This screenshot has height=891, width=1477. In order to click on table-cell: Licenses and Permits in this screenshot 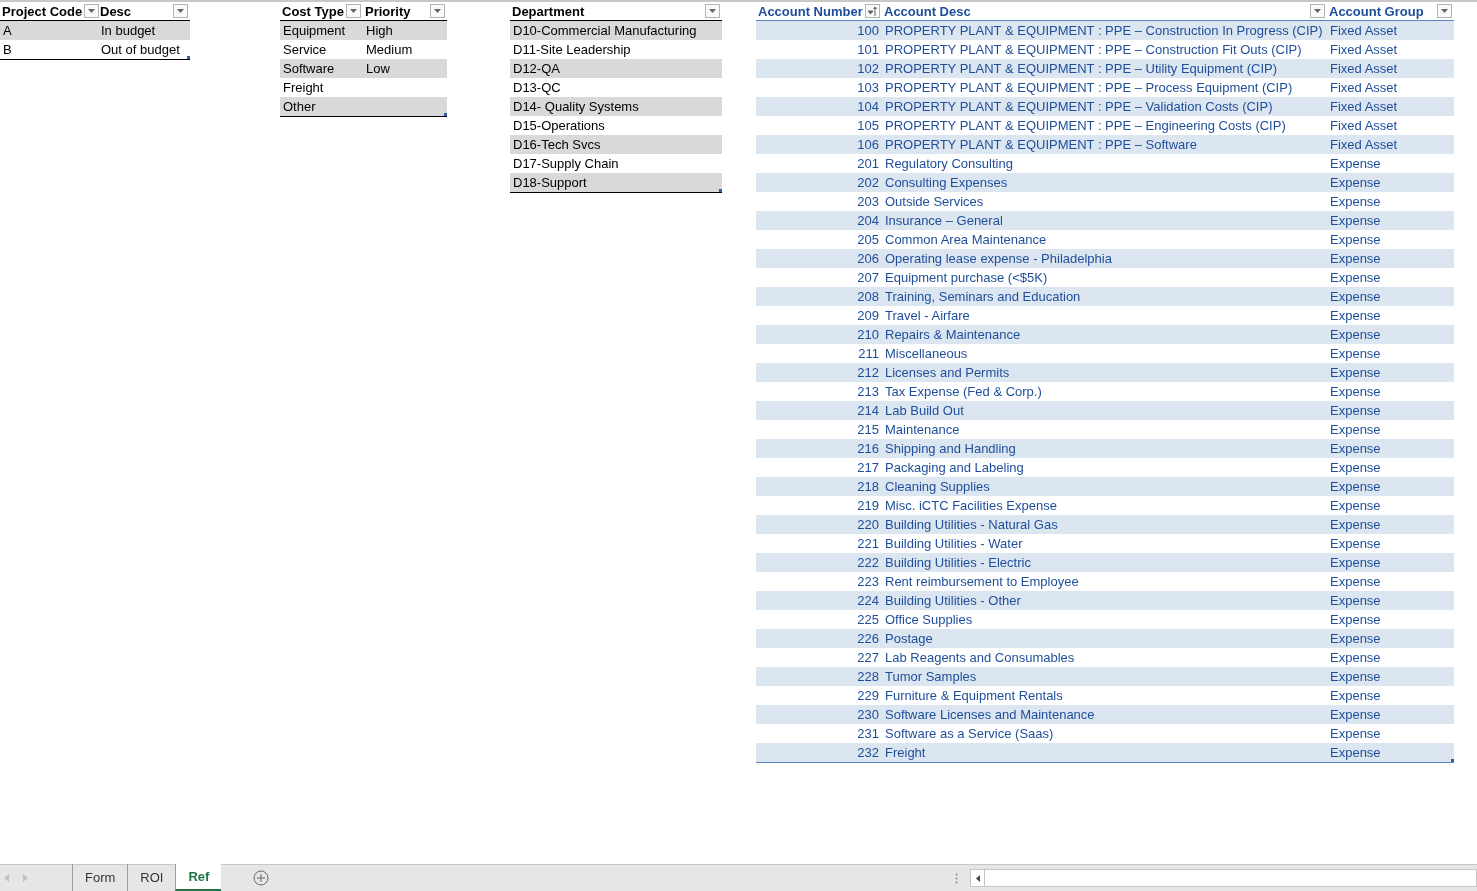, I will do `click(947, 372)`.